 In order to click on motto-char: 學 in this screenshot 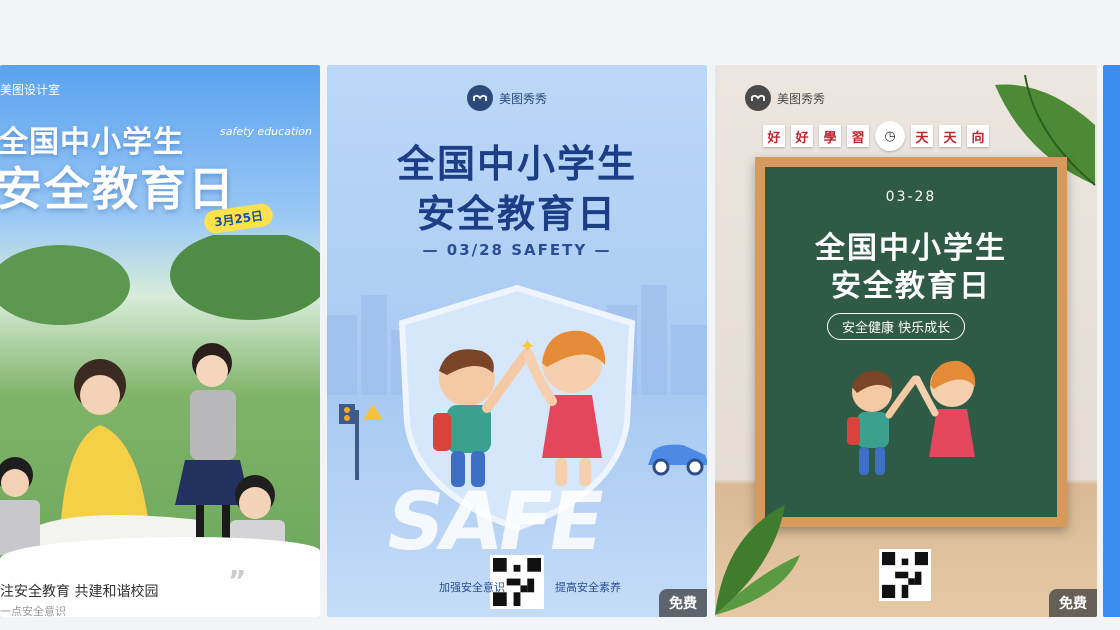, I will do `click(830, 136)`.